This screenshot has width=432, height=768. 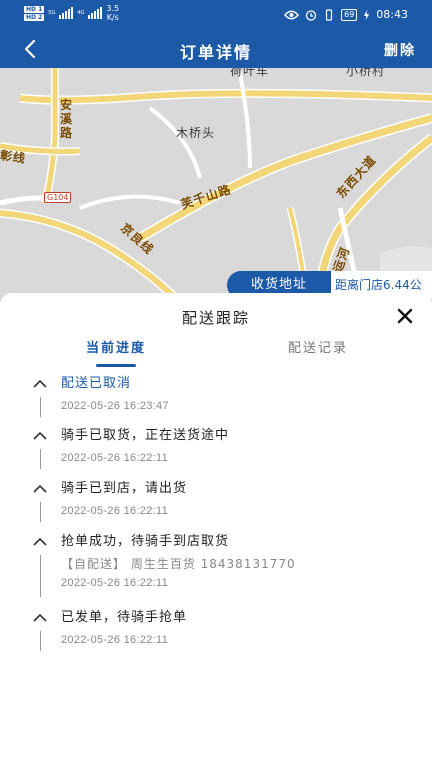 I want to click on network-speed: 3.5 K/s, so click(x=113, y=13).